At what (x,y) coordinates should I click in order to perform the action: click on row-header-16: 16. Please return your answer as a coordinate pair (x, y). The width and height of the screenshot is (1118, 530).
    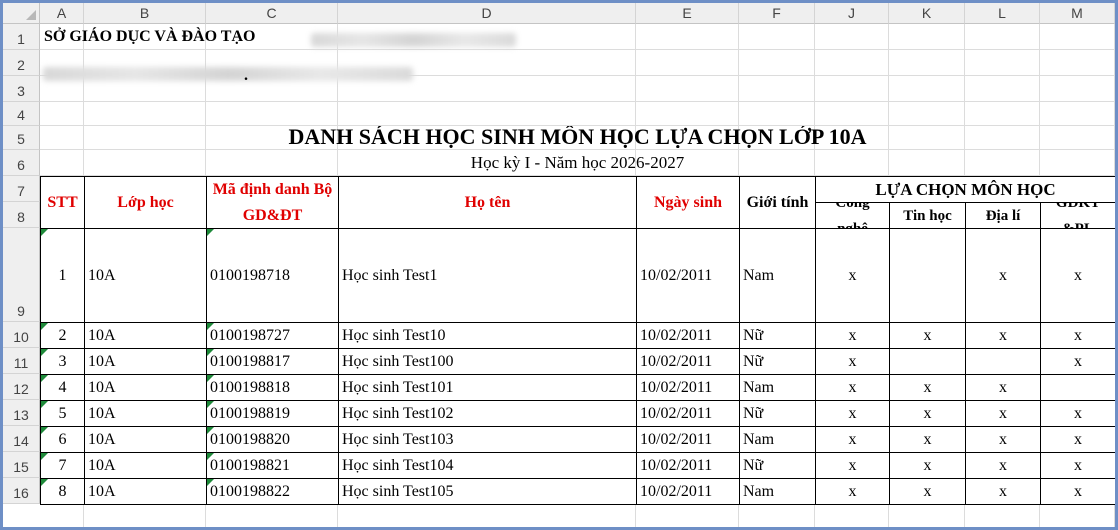
    Looking at the image, I should click on (21, 491).